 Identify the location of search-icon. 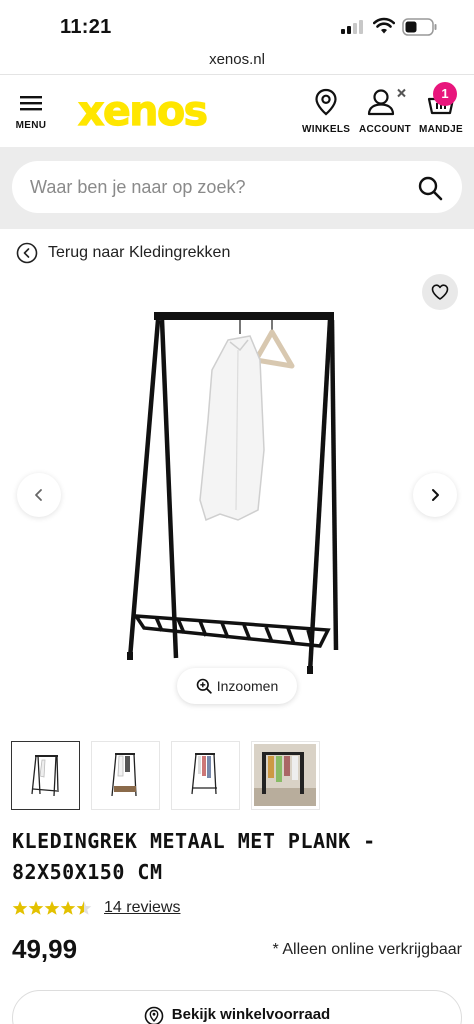
(430, 190).